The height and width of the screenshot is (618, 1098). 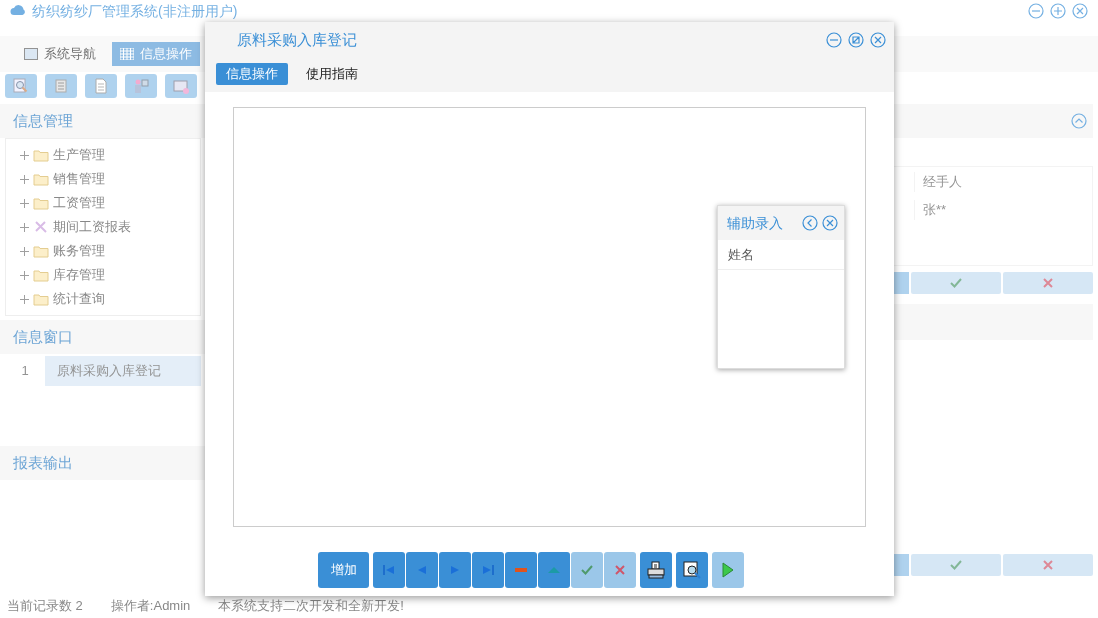 I want to click on status-text: 本系统支持二次开发和全新开发!, so click(x=311, y=606).